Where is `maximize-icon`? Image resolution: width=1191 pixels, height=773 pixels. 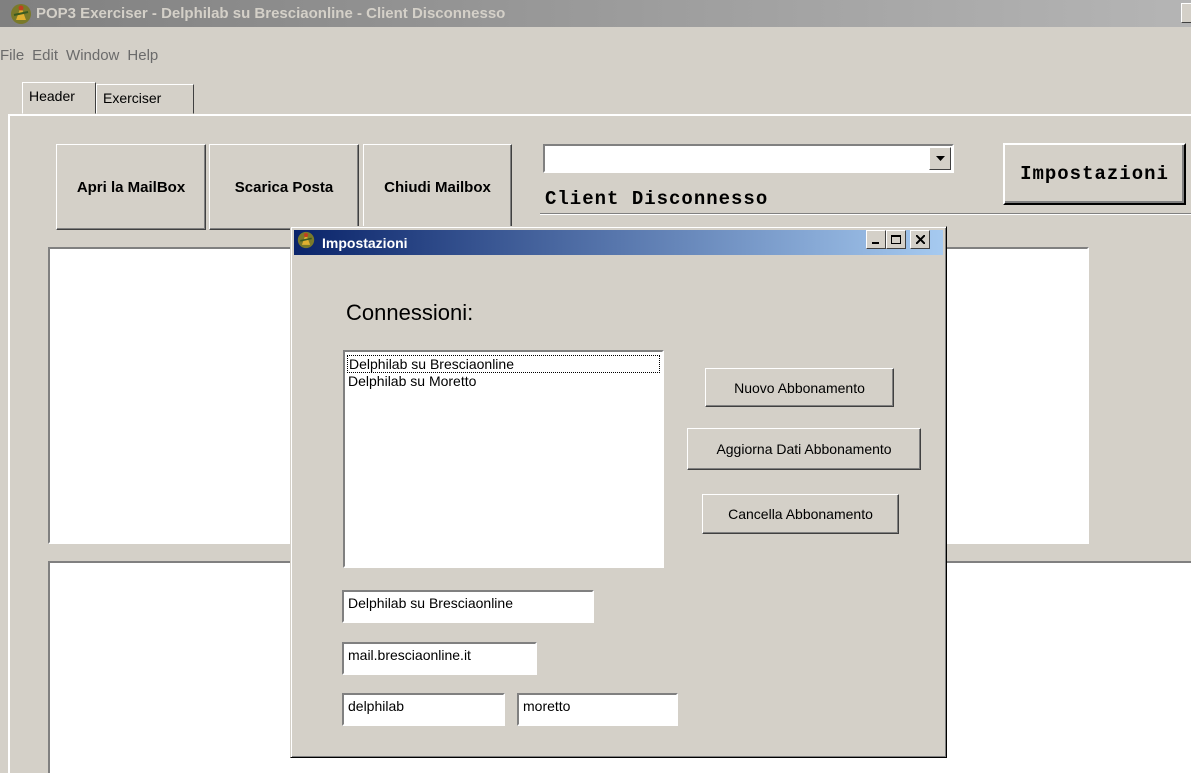
maximize-icon is located at coordinates (896, 239).